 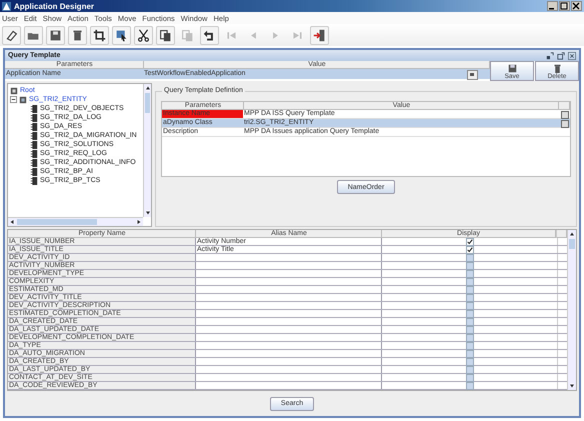 I want to click on scroll-left-icon, so click(x=12, y=222).